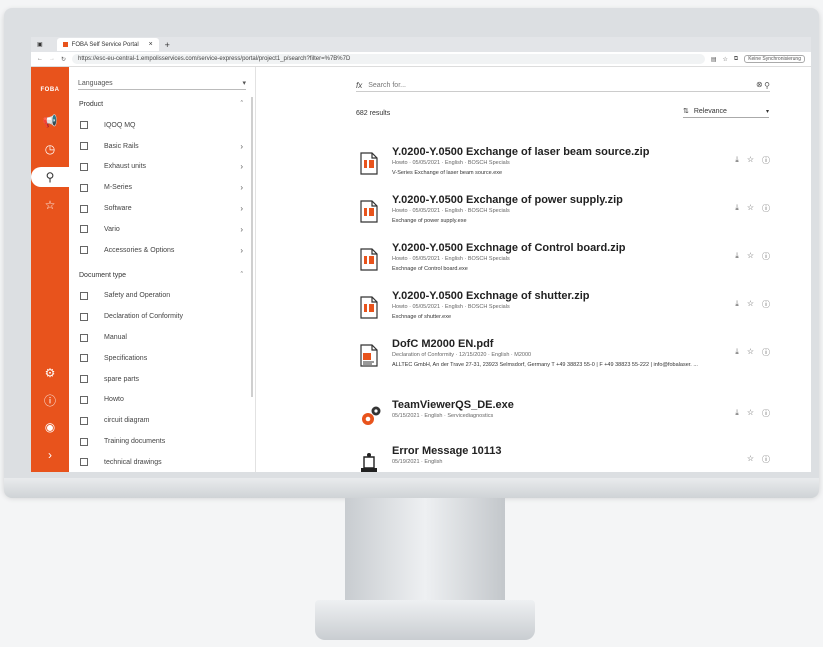 The image size is (823, 647). Describe the element at coordinates (162, 316) in the screenshot. I see `filter-option: Declaration of Conformity` at that location.